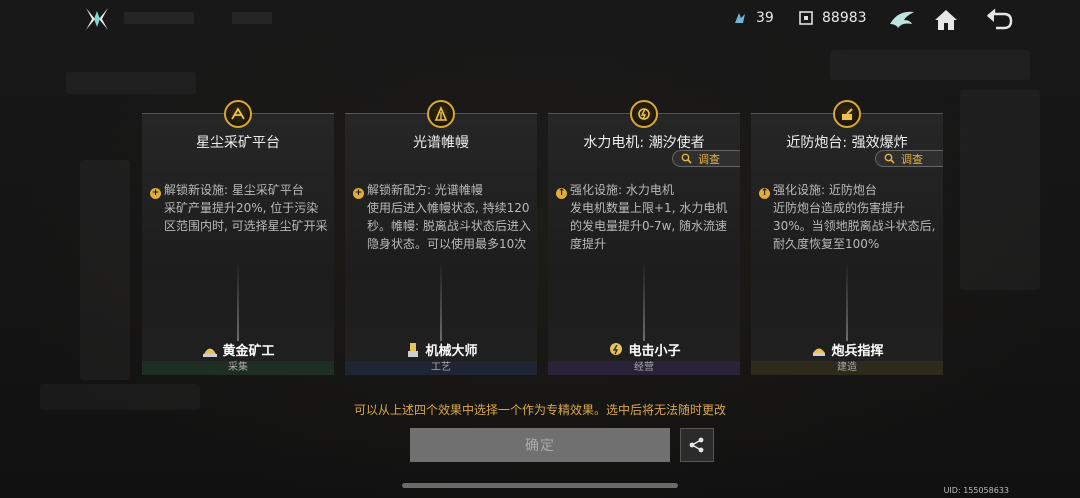 The width and height of the screenshot is (1080, 498). Describe the element at coordinates (616, 350) in the screenshot. I see `electric-bulb-icon` at that location.